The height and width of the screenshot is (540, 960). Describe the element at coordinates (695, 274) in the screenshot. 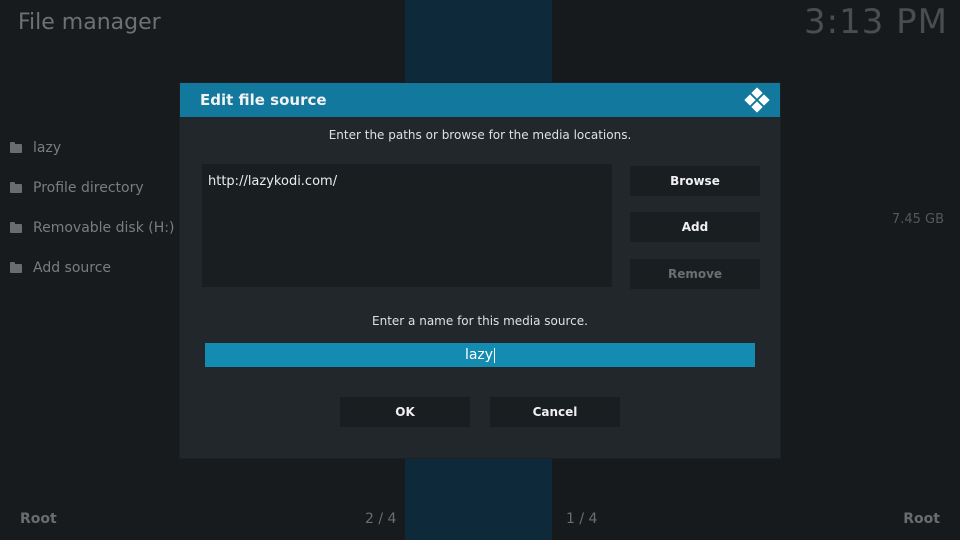

I see `remove-button: Remove` at that location.